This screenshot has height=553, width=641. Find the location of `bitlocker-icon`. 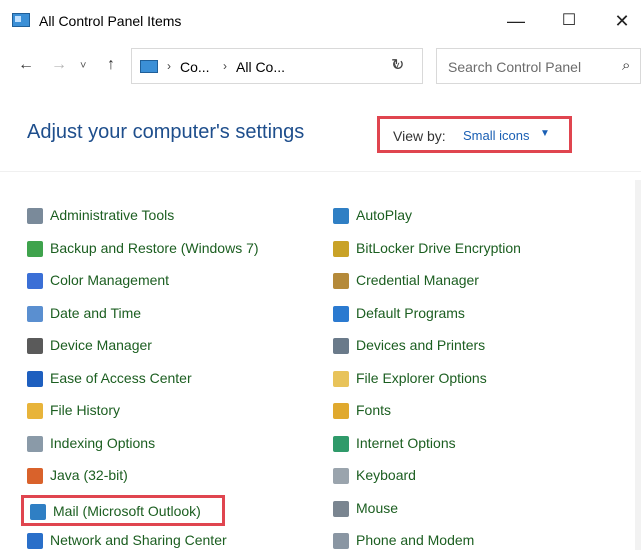

bitlocker-icon is located at coordinates (341, 248).